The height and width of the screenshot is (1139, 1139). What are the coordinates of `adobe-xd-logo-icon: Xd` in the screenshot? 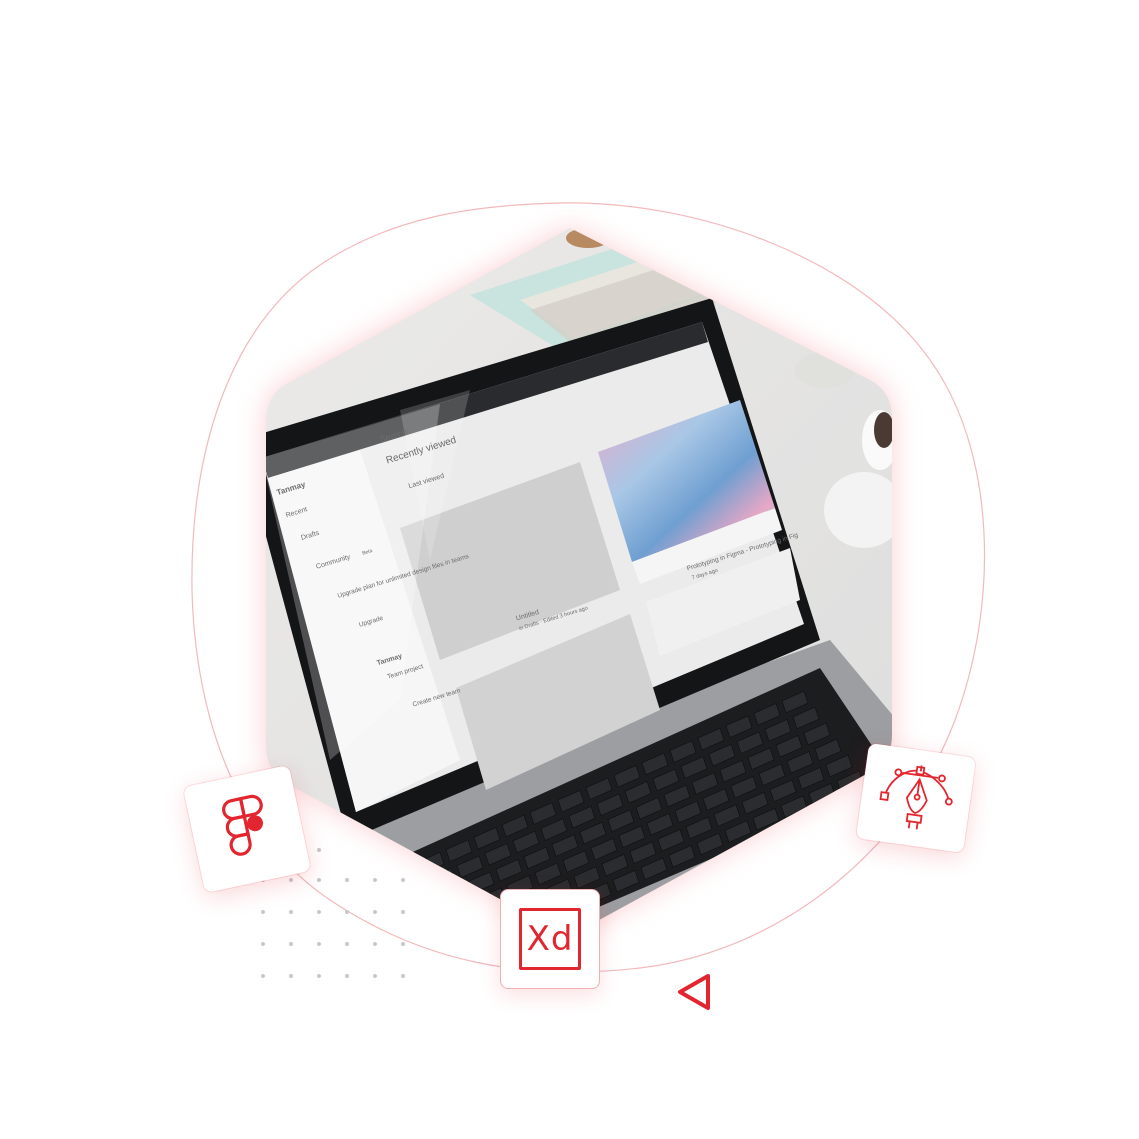 It's located at (550, 939).